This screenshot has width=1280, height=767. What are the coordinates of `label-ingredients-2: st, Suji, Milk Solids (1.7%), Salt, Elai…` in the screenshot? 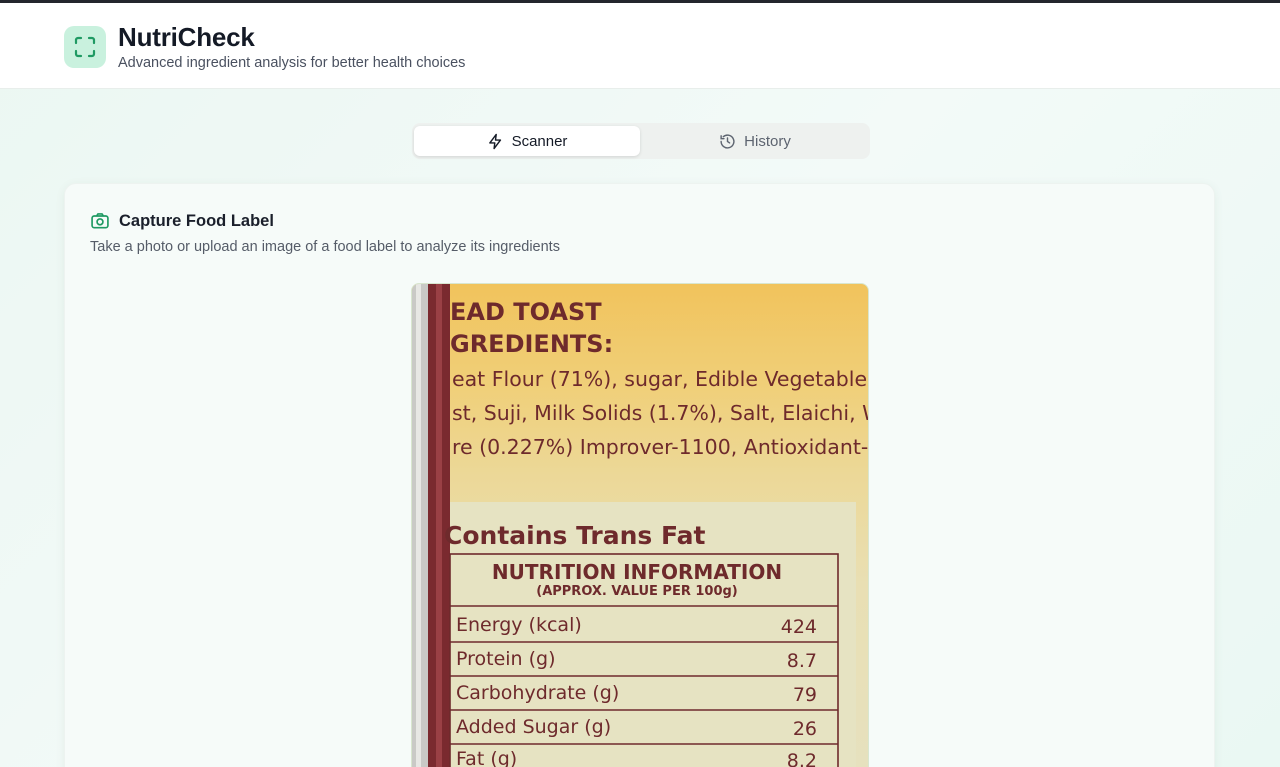 It's located at (660, 413).